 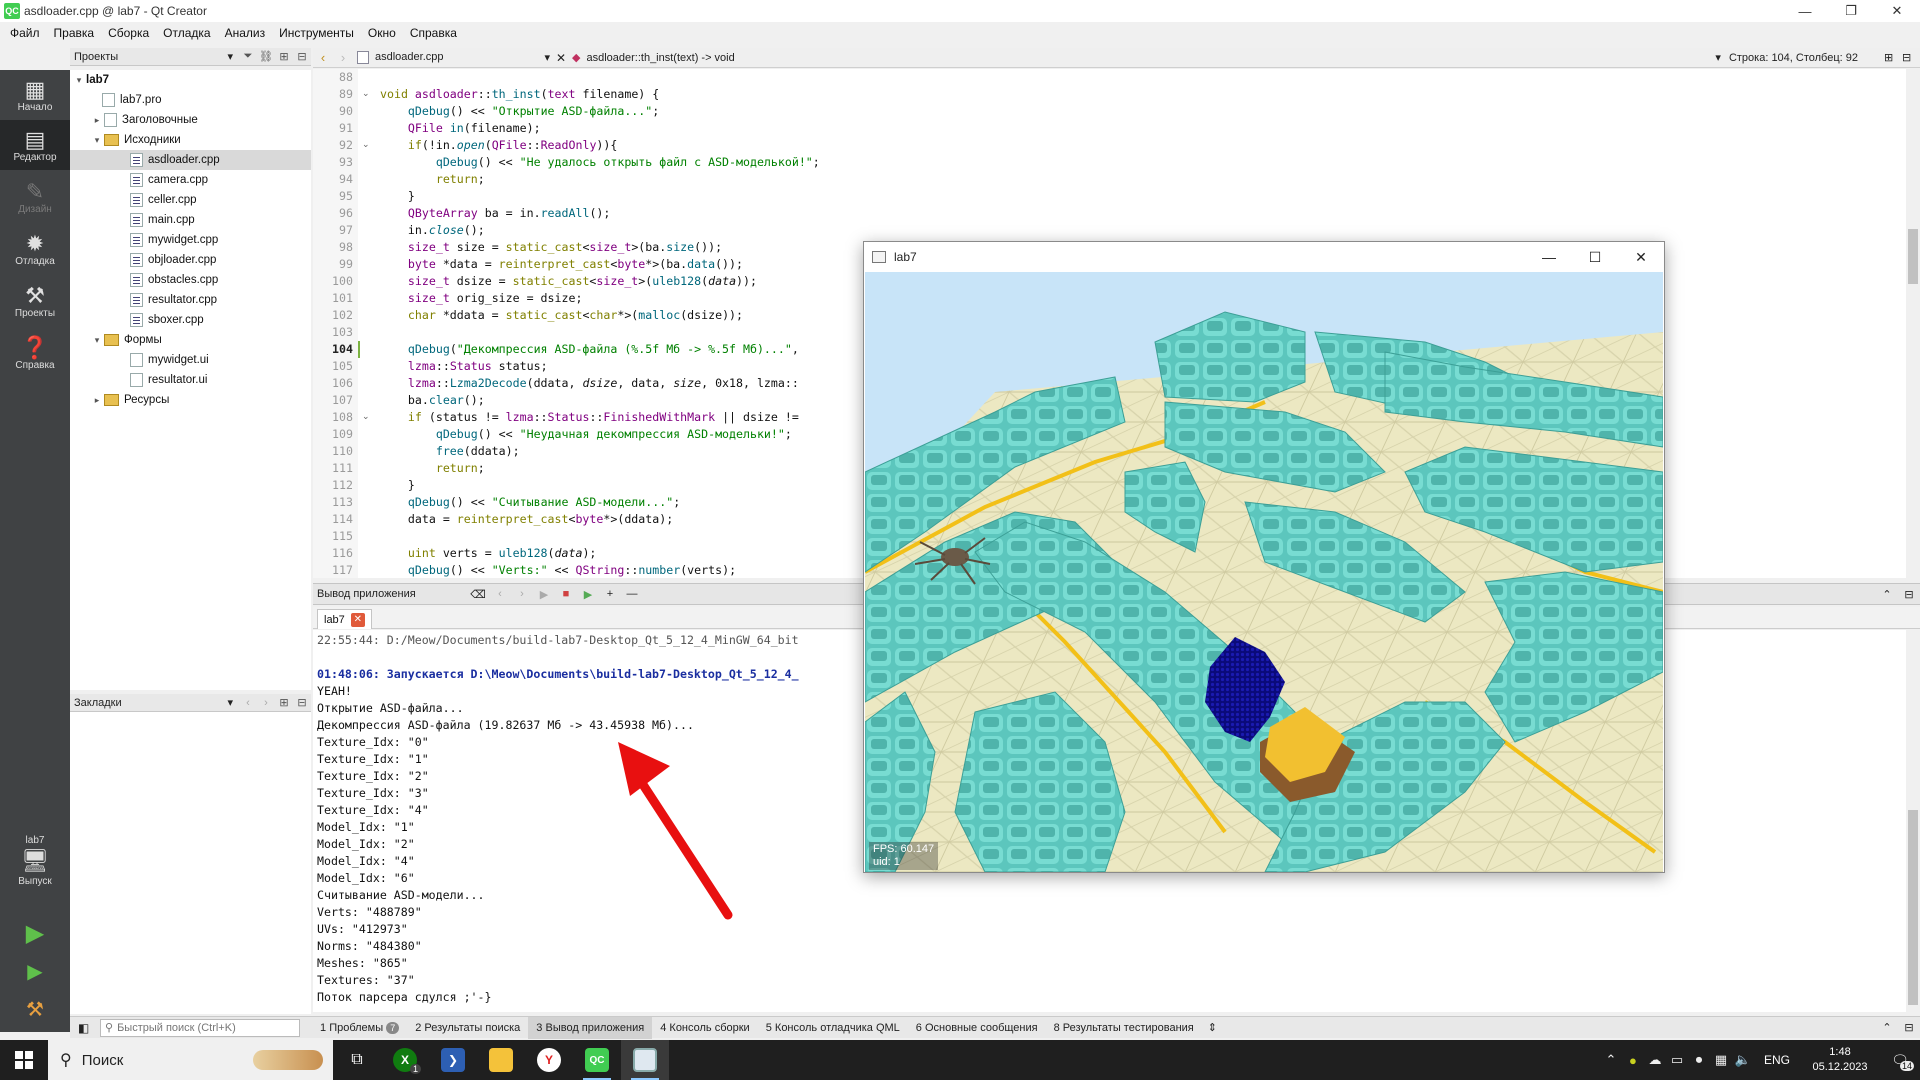 What do you see at coordinates (344, 619) in the screenshot?
I see `output-tab-lab7: lab7 ✕` at bounding box center [344, 619].